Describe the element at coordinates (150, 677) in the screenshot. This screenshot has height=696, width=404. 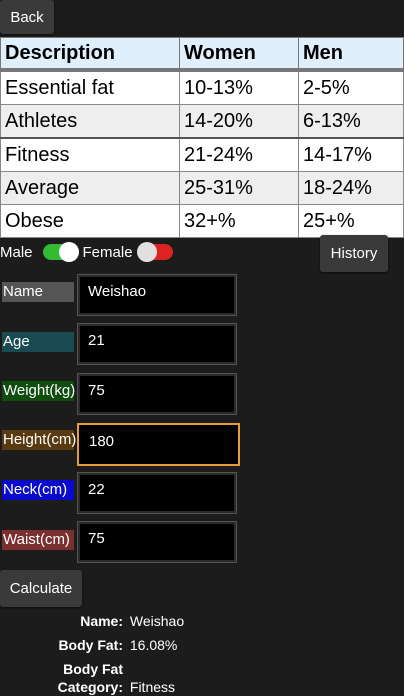
I see `result-category-row: Body Fat Category: Fitness` at that location.